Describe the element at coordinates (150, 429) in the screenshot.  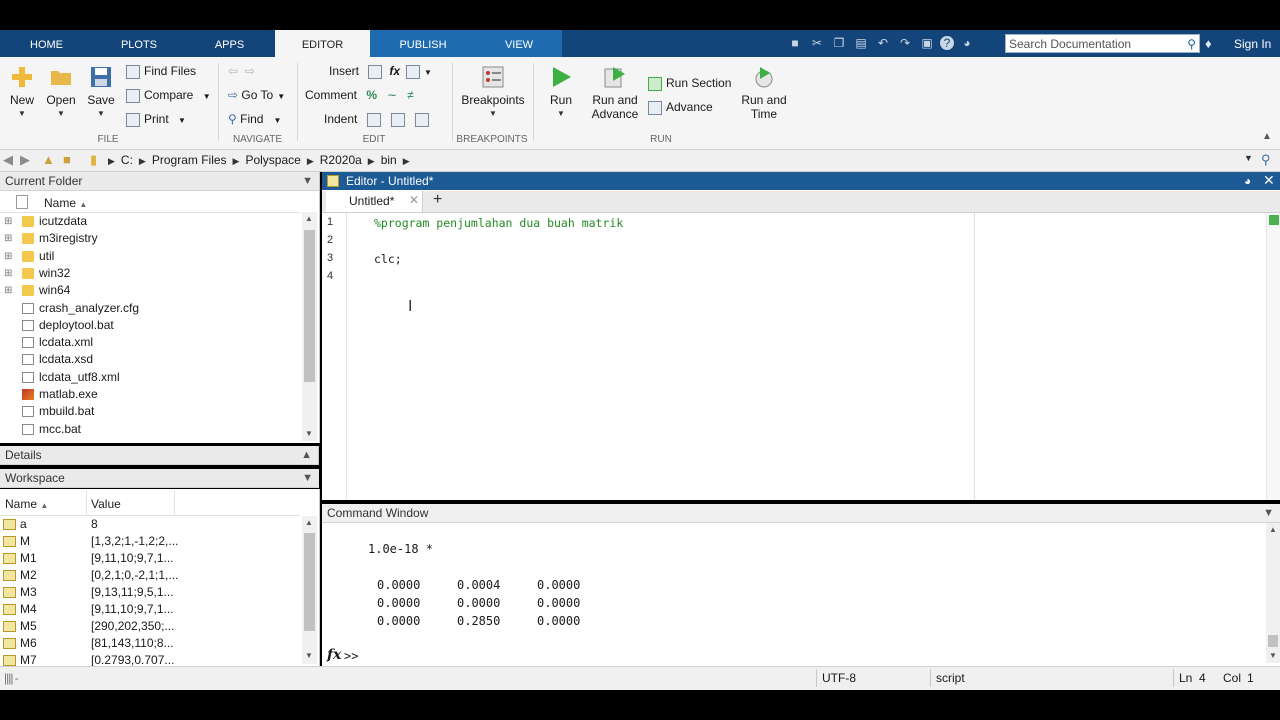
I see `file-item: mcc.bat` at that location.